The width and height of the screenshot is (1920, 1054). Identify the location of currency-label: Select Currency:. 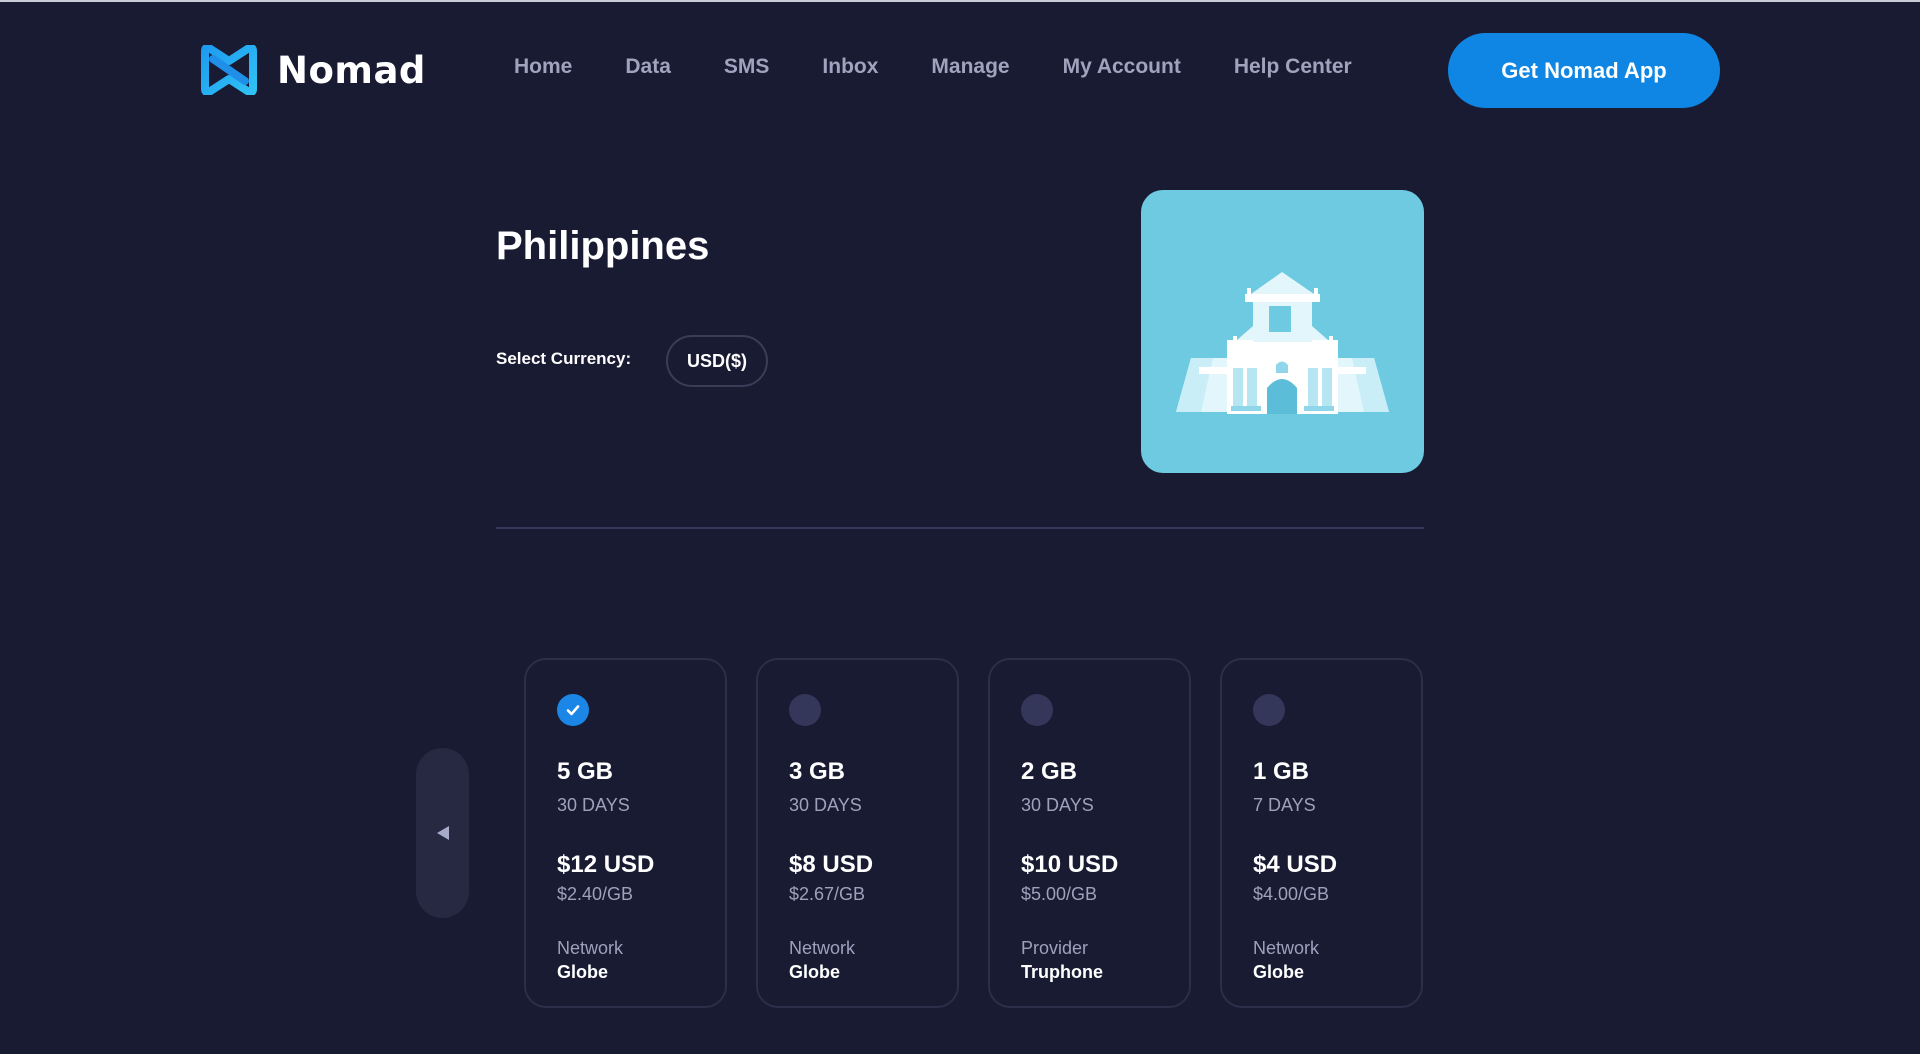
(564, 358).